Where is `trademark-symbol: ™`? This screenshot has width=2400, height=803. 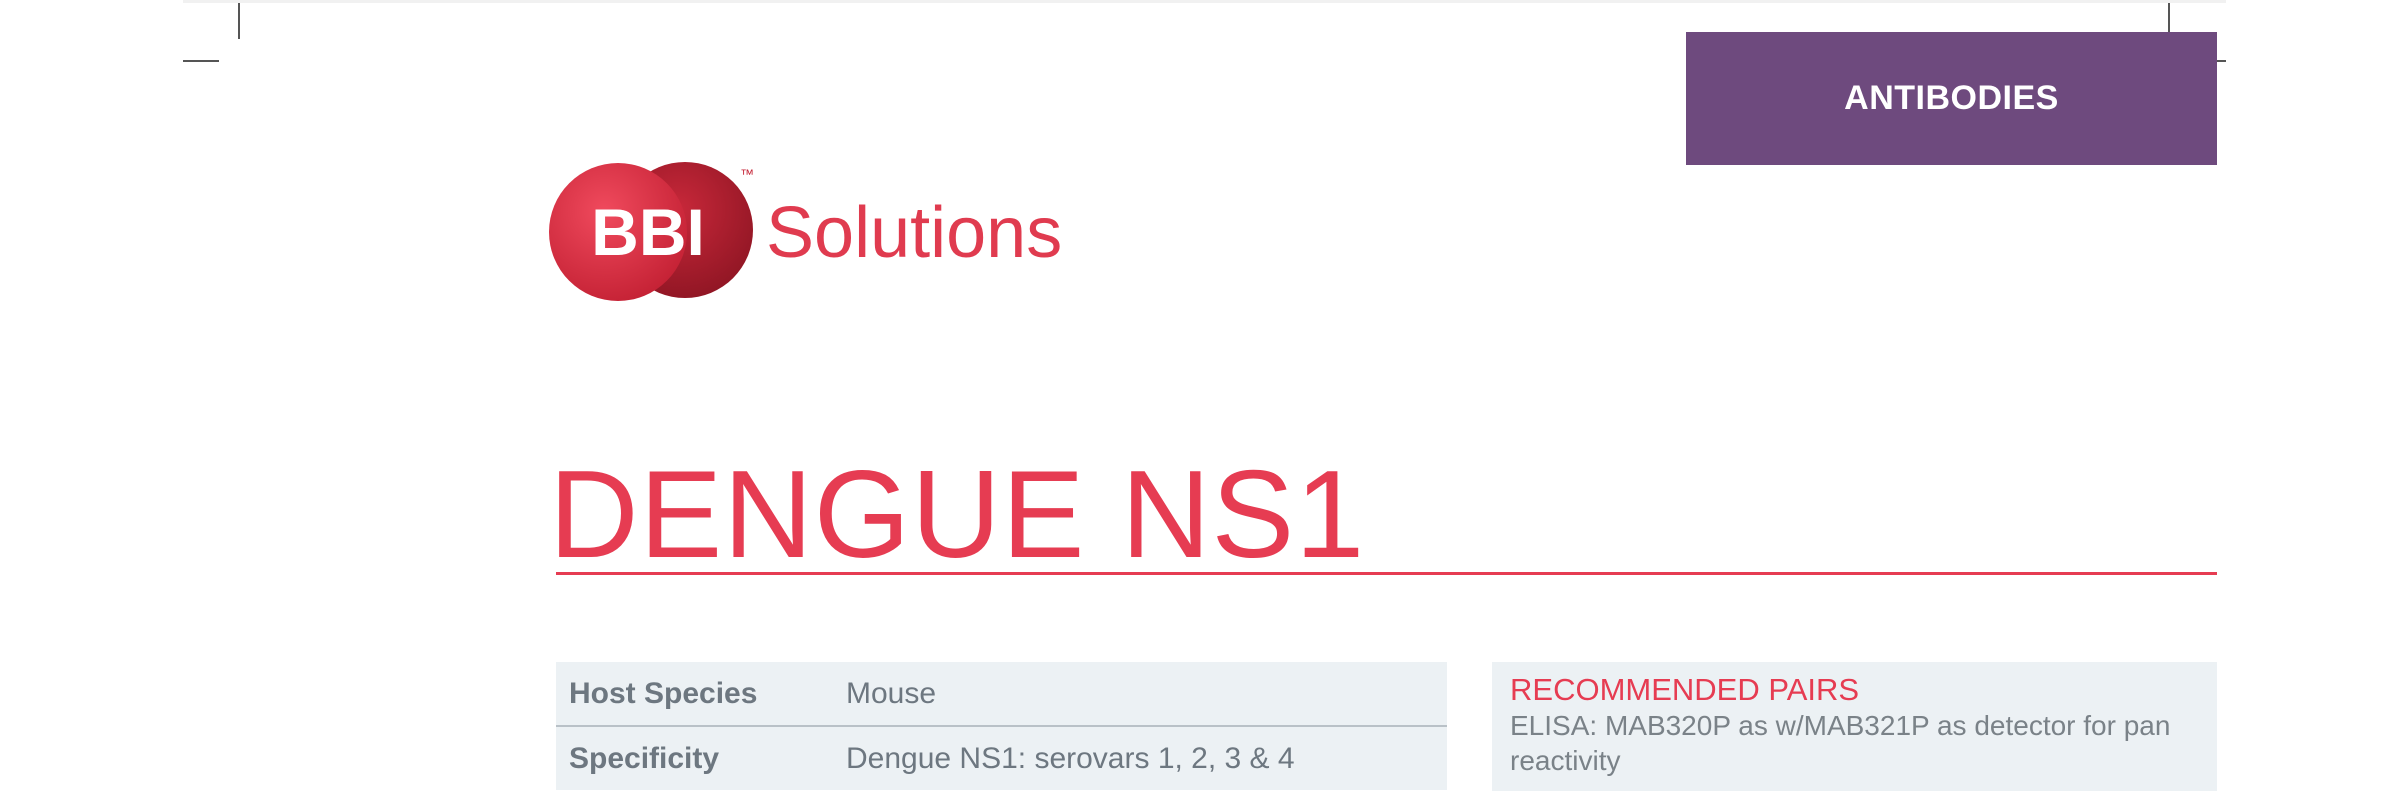 trademark-symbol: ™ is located at coordinates (747, 174).